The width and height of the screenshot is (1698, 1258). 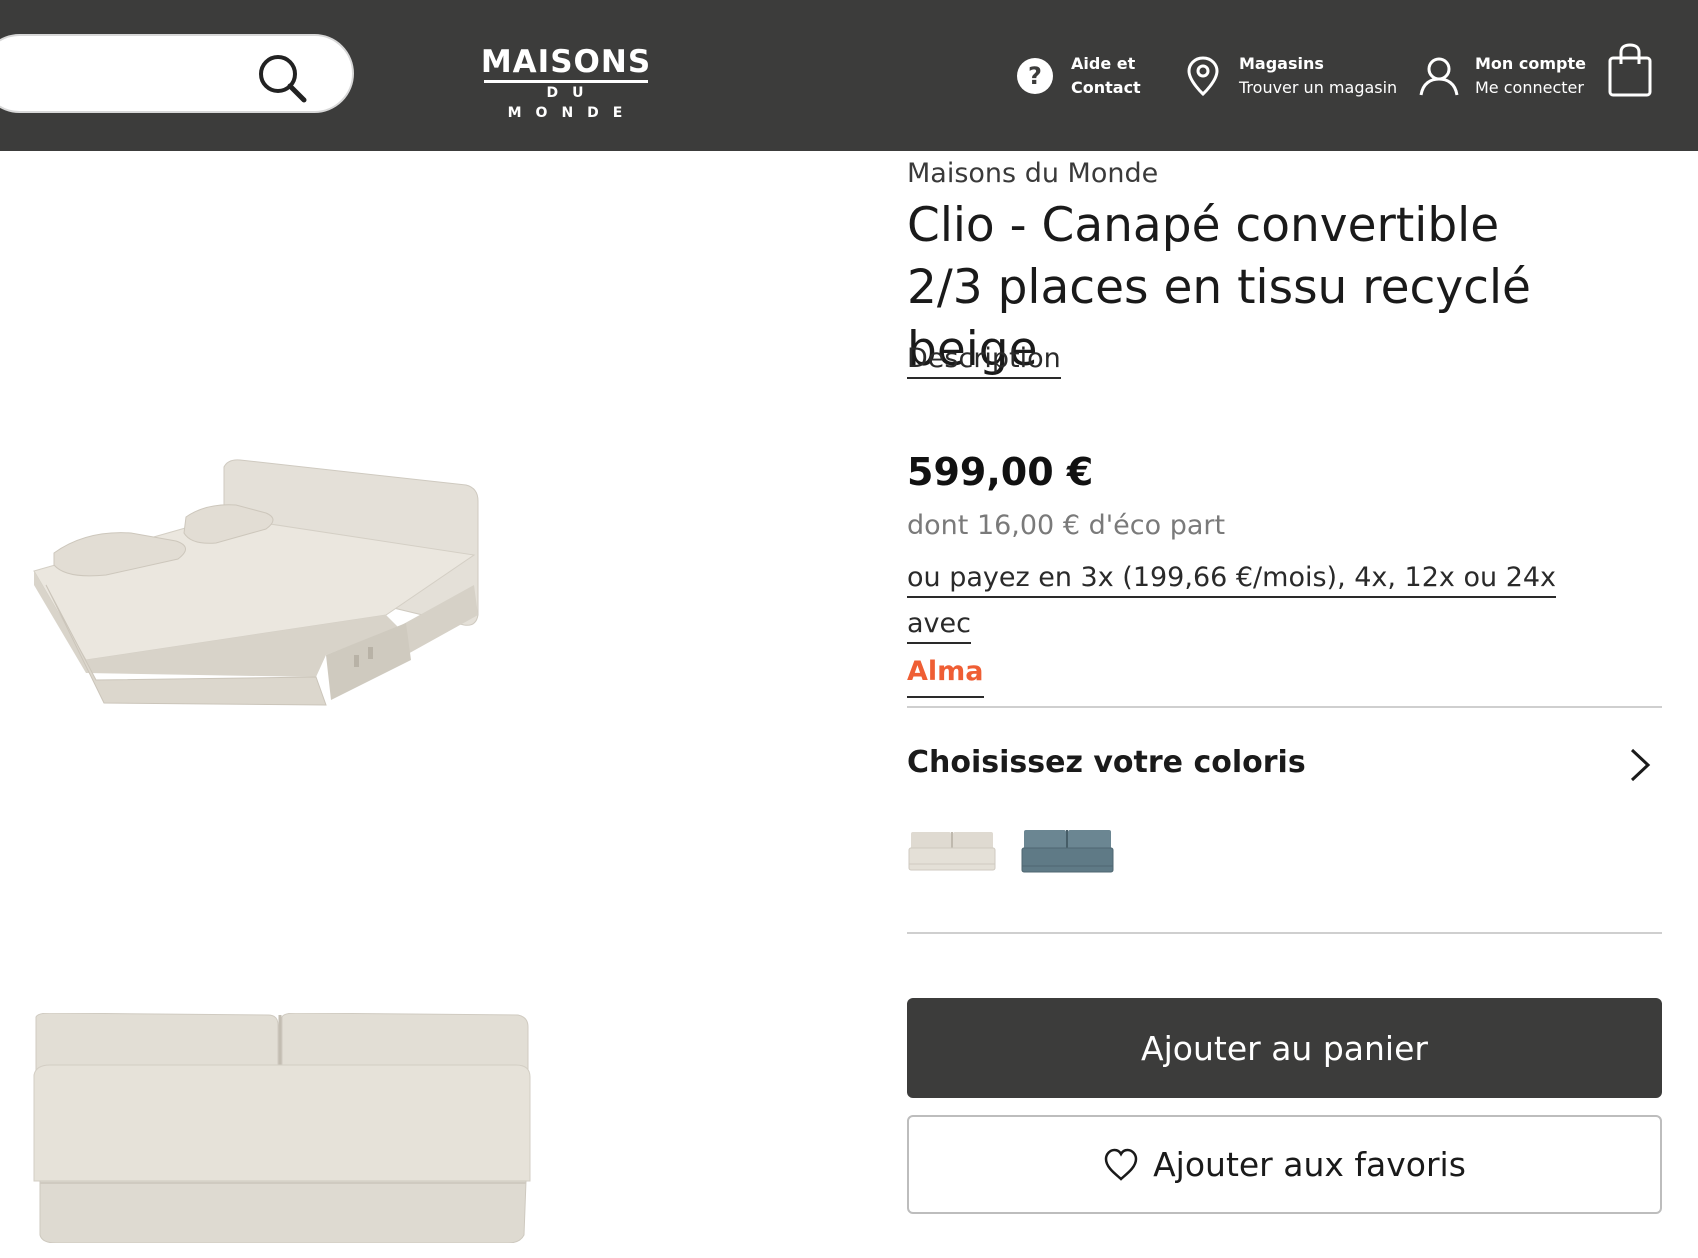 I want to click on search-button, so click(x=282, y=78).